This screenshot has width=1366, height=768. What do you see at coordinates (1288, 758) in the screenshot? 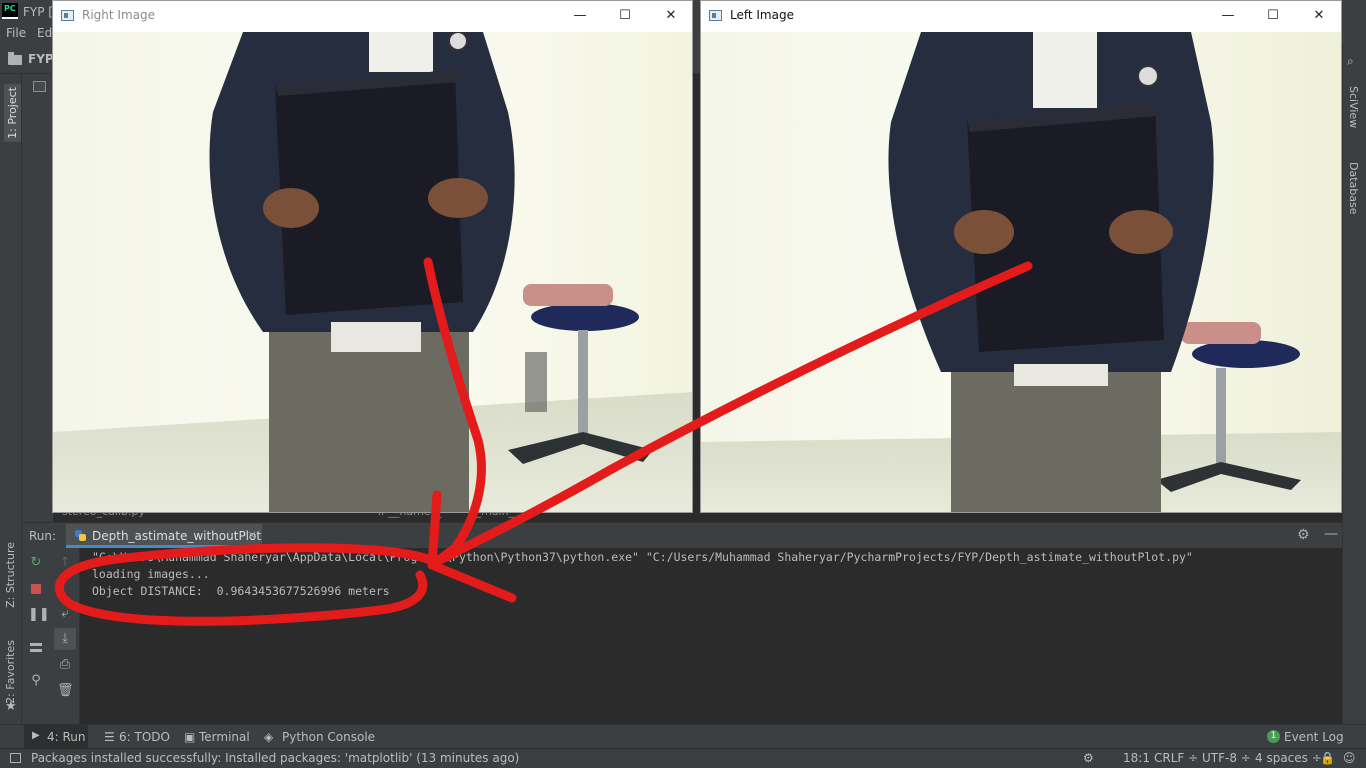
I see `indent-setting: 4 spaces ÷` at bounding box center [1288, 758].